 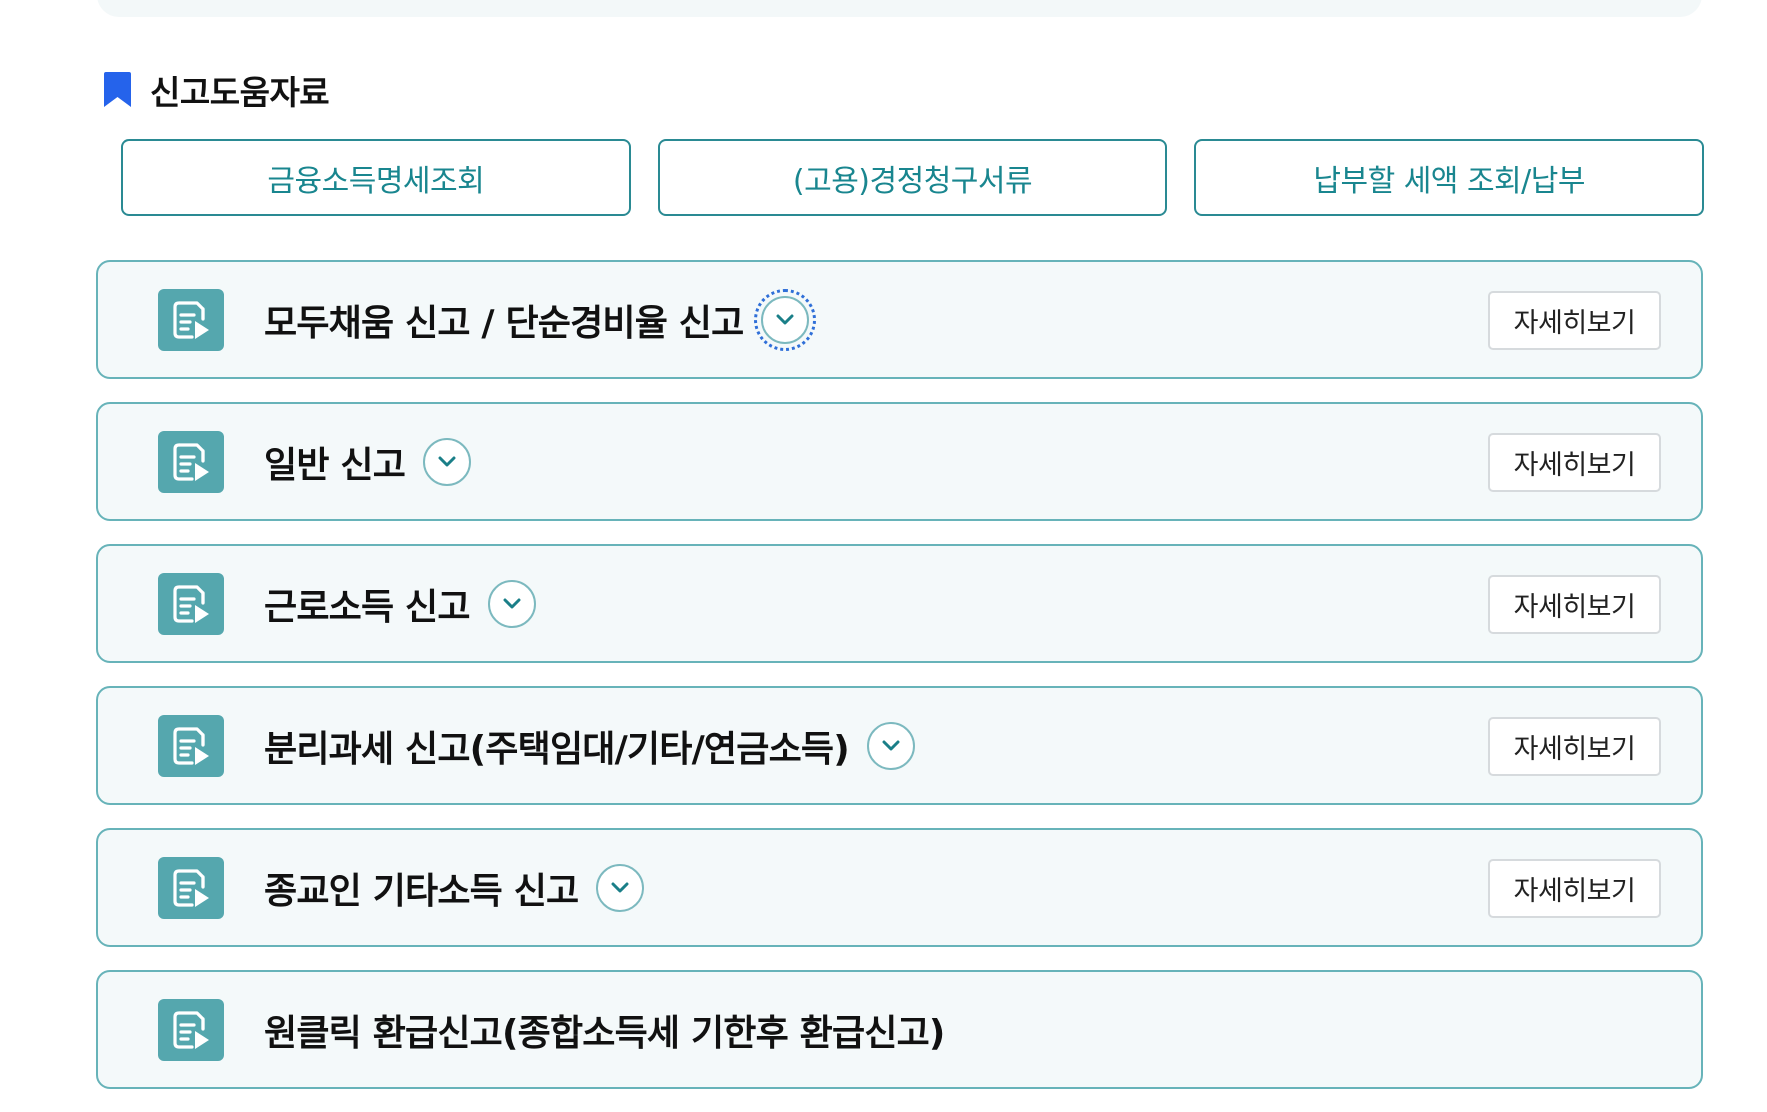 I want to click on item-title: 종교인 기타소득 신고, so click(x=454, y=887).